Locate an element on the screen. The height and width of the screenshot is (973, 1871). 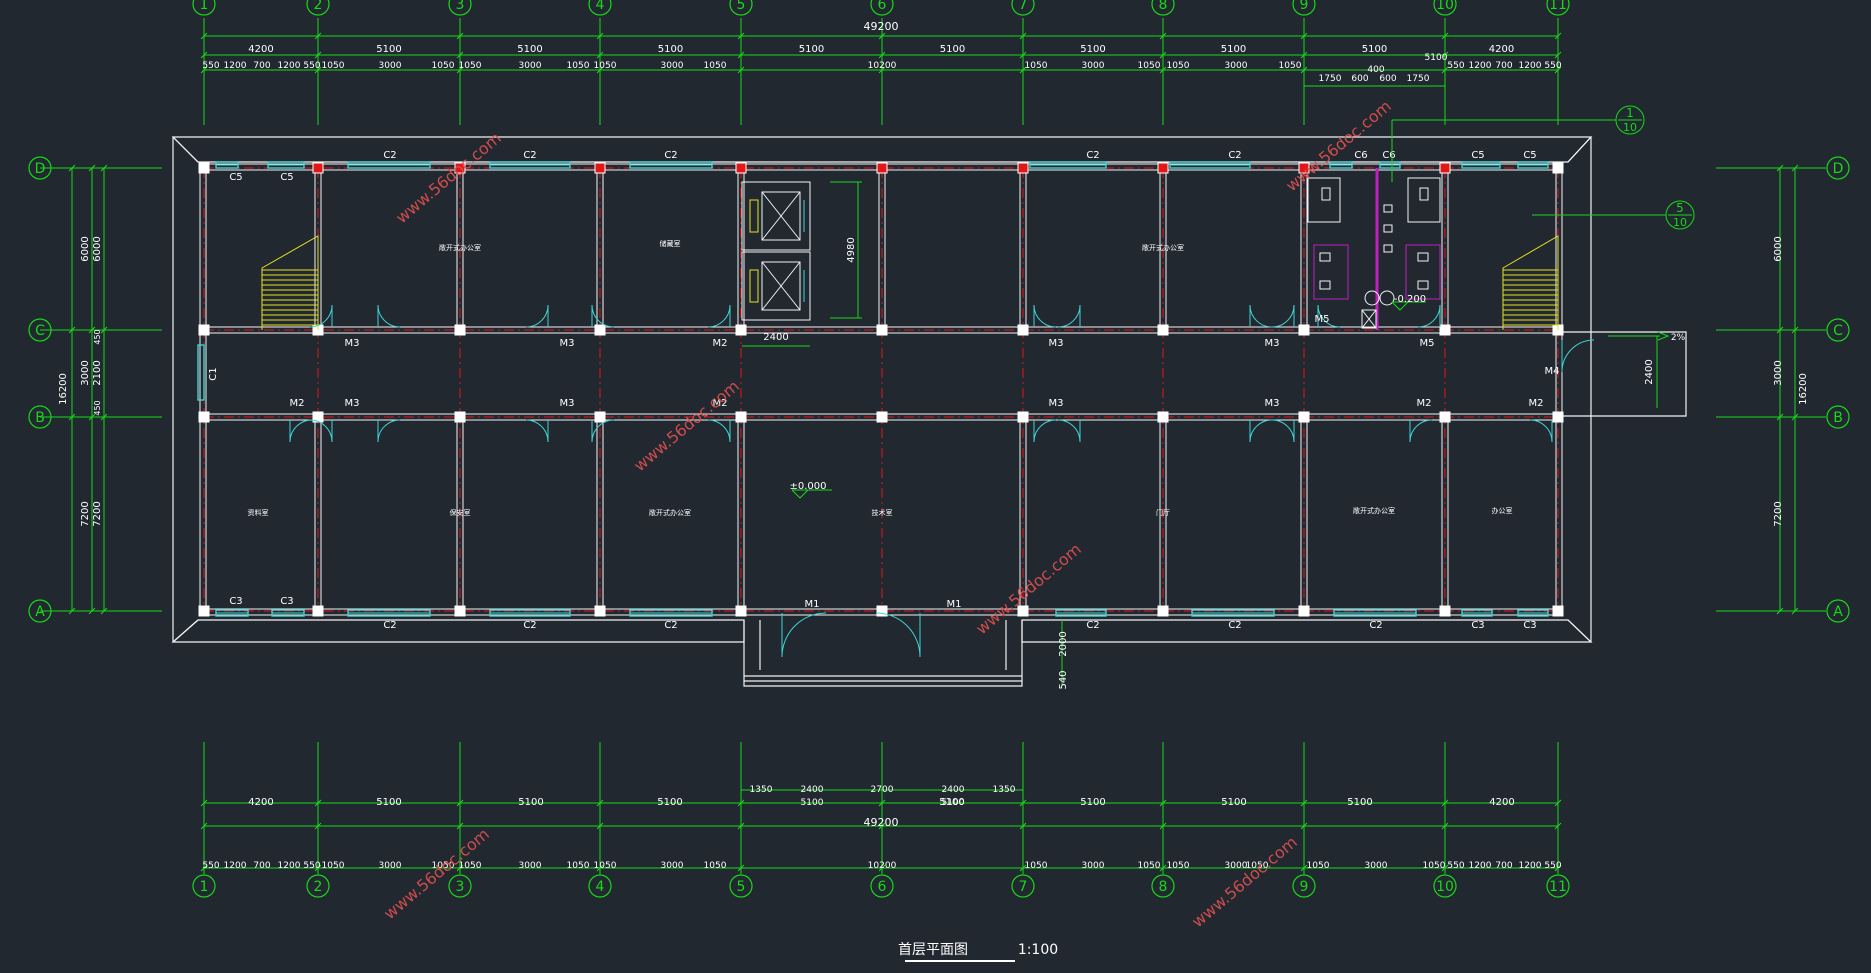
room-label: 办公室 is located at coordinates (1502, 510).